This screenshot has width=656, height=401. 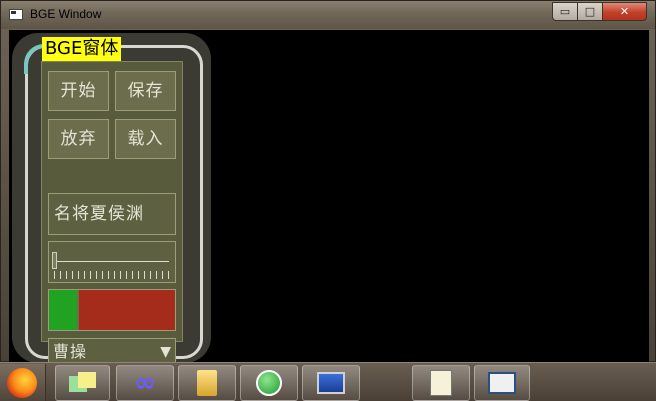 What do you see at coordinates (54, 260) in the screenshot?
I see `slider-thumb` at bounding box center [54, 260].